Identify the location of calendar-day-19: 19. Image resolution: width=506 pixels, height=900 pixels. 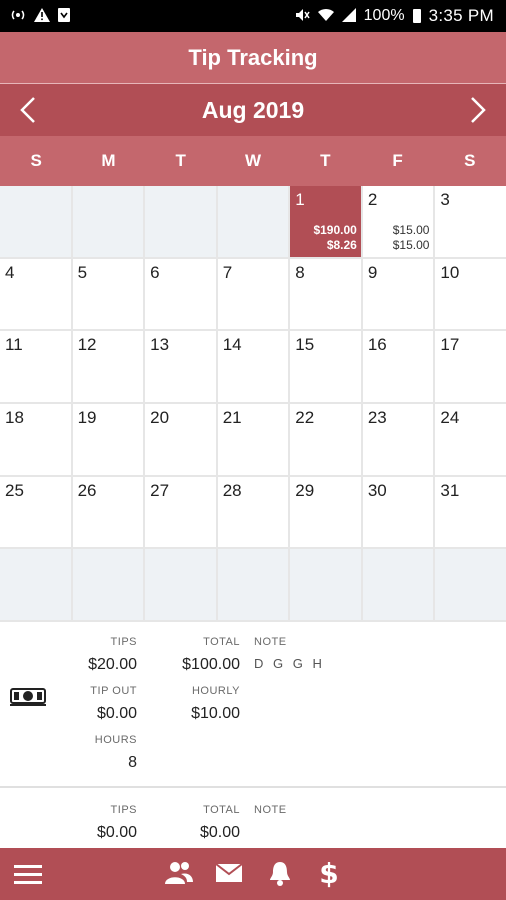
(108, 439).